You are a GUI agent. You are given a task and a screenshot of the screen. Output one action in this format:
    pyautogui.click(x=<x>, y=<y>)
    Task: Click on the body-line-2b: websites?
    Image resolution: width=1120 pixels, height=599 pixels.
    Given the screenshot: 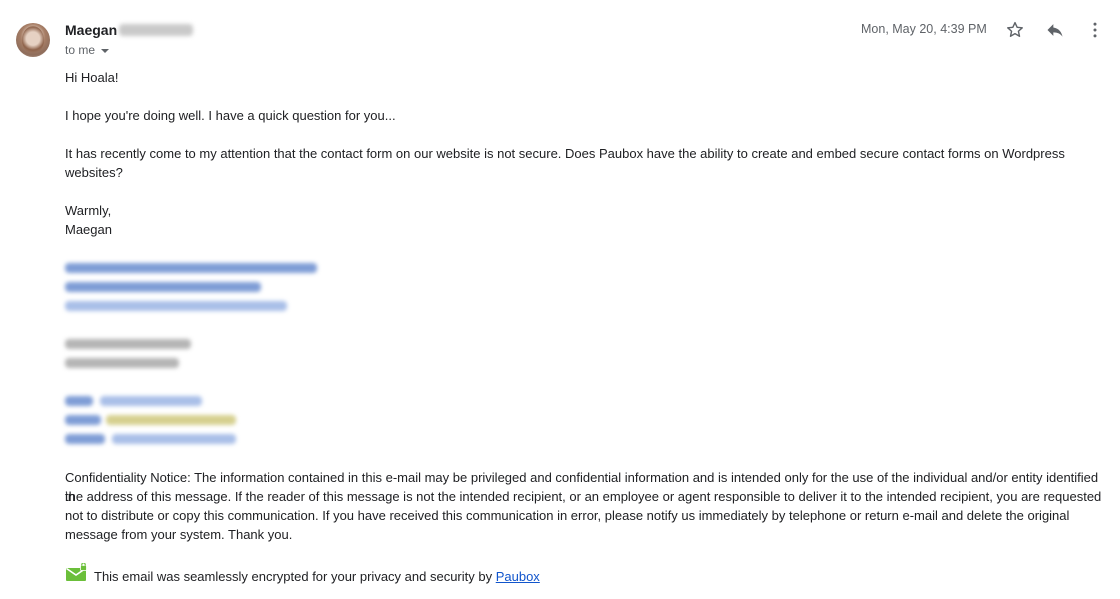 What is the action you would take?
    pyautogui.click(x=94, y=172)
    